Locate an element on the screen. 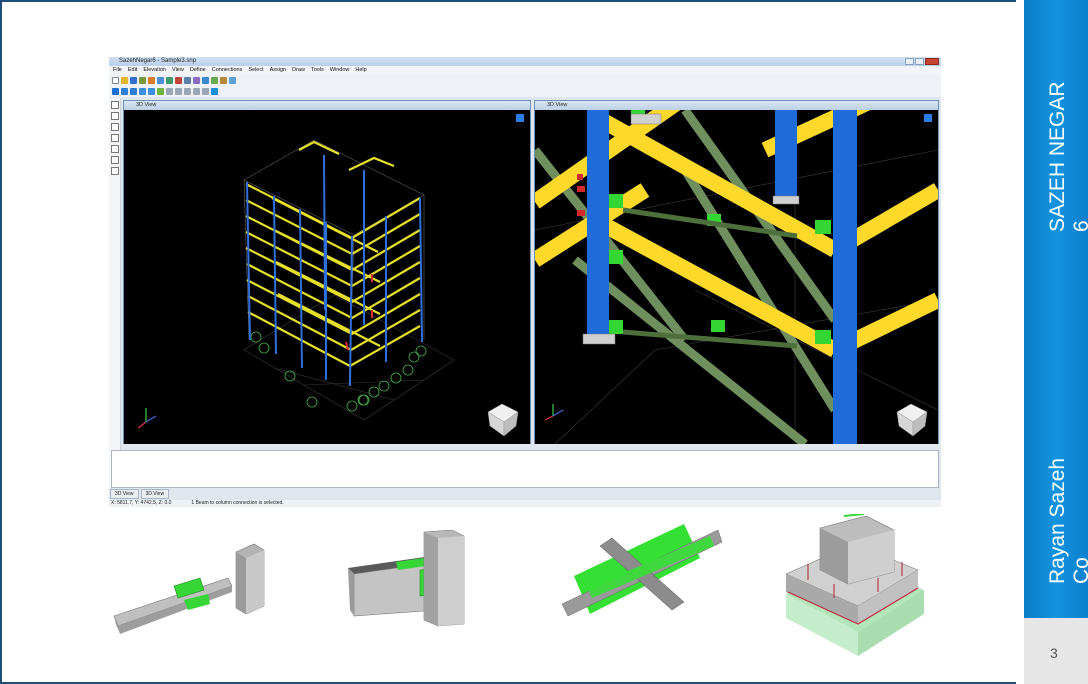 This screenshot has width=1088, height=684. view-3d-icon is located at coordinates (196, 80).